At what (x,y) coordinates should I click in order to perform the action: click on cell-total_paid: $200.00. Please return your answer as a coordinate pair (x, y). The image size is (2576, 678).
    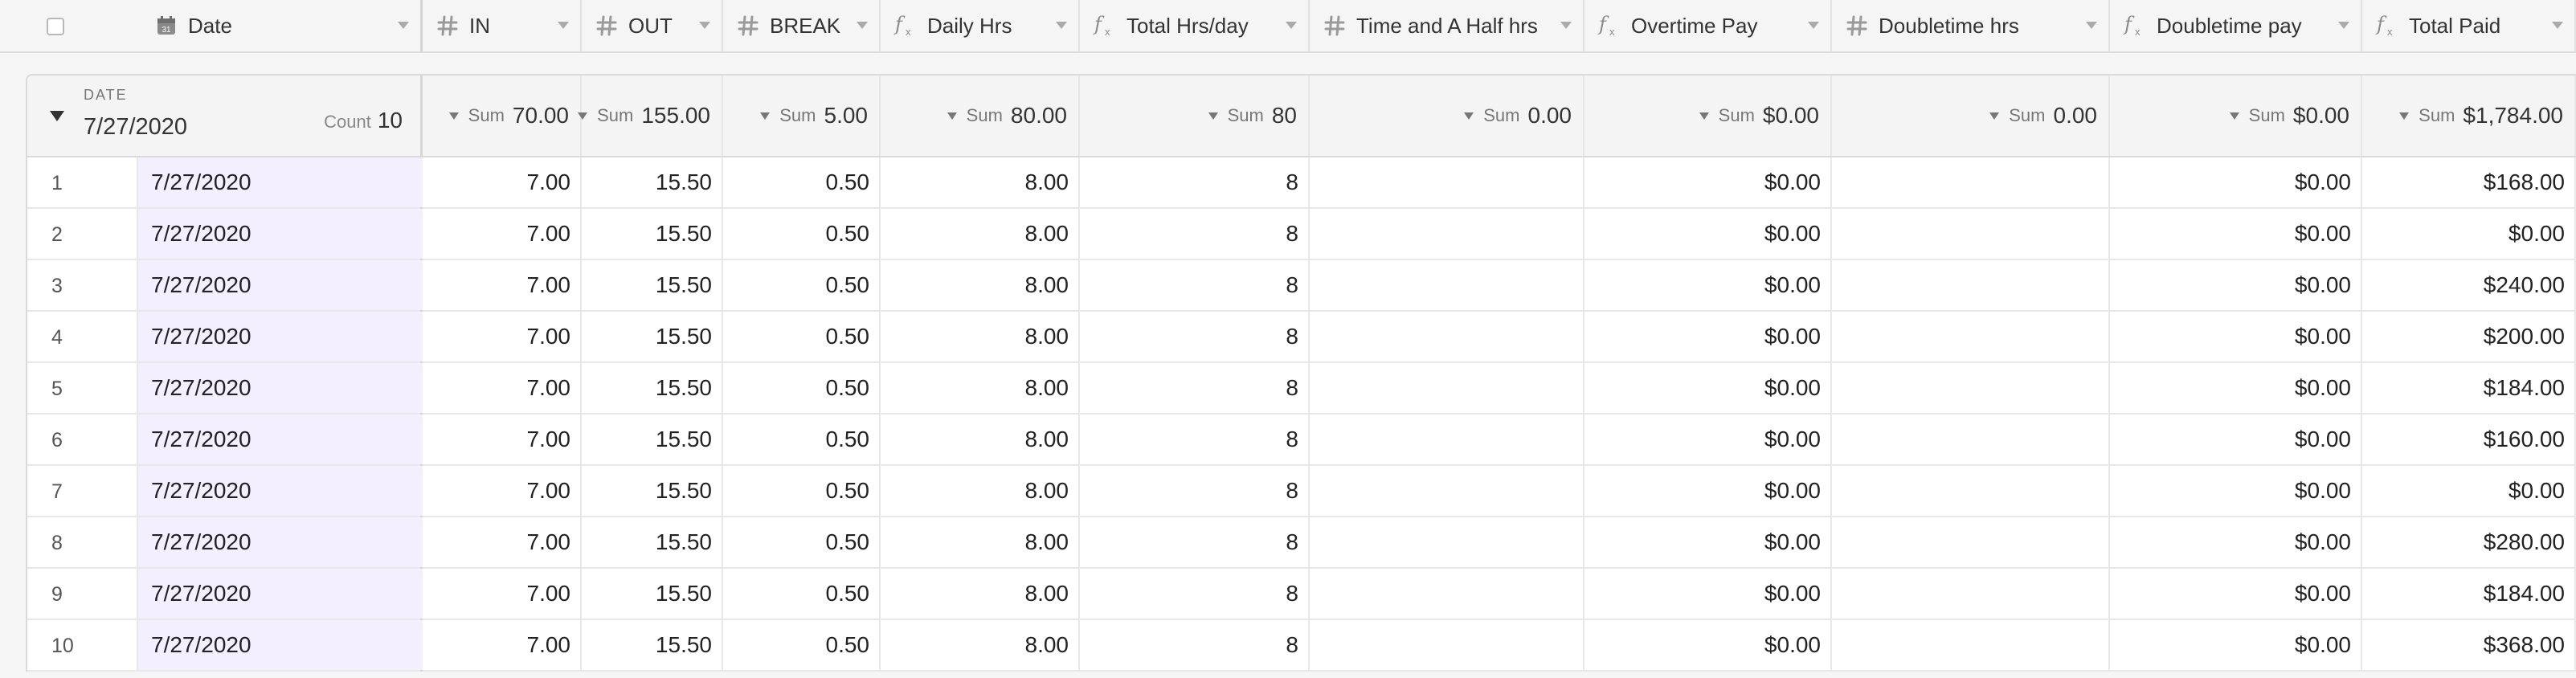
    Looking at the image, I should click on (2469, 336).